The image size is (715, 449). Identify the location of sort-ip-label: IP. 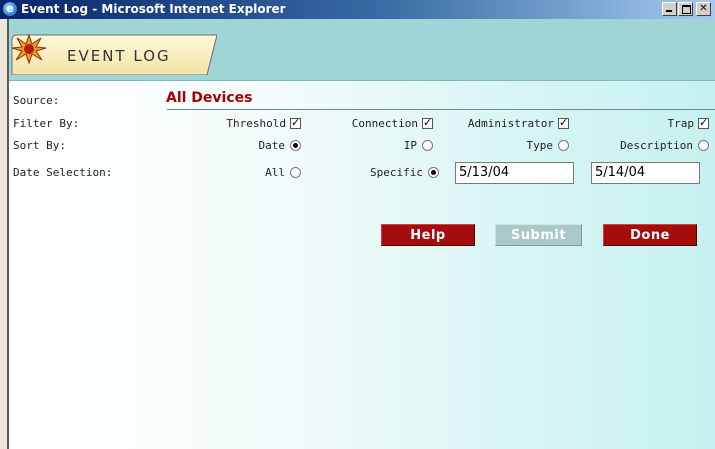
(410, 145).